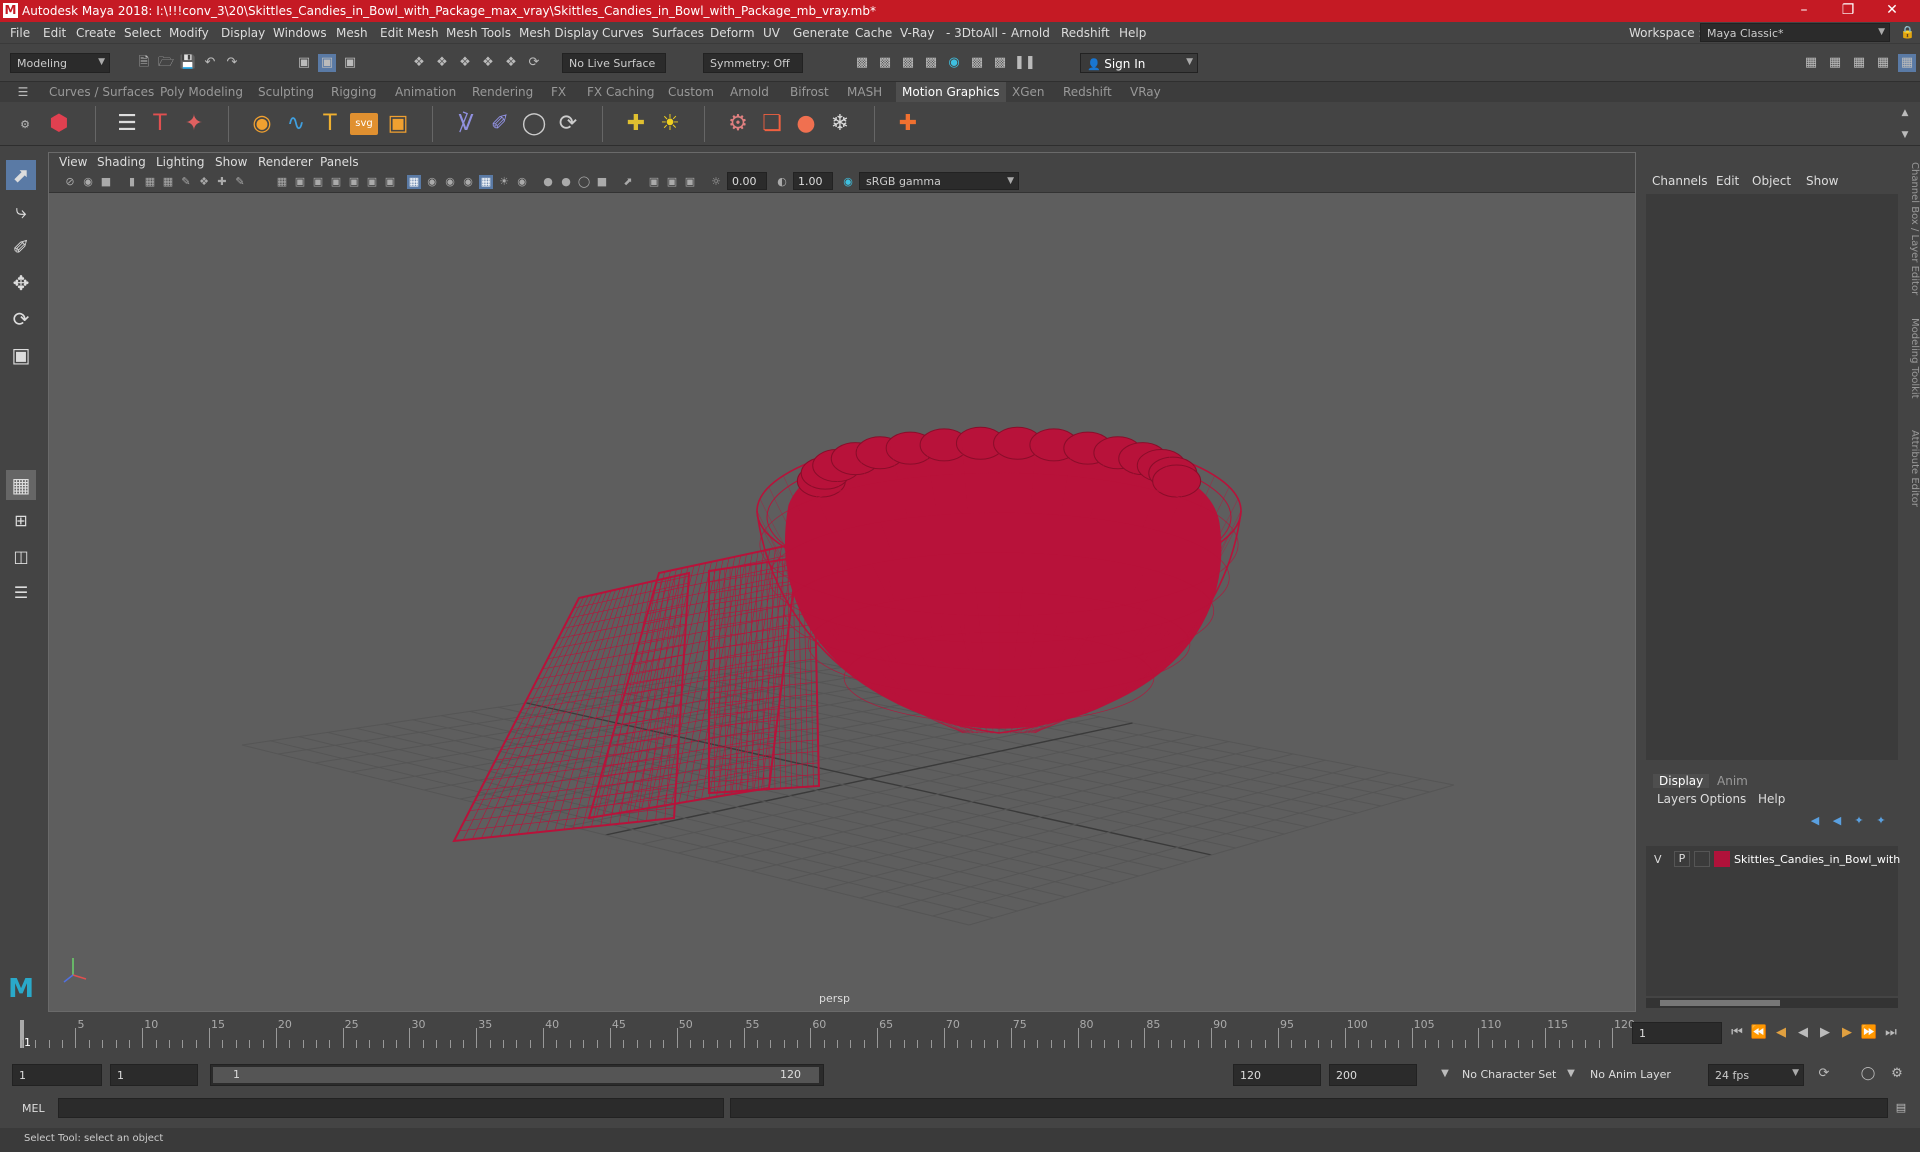 This screenshot has height=1152, width=1920. What do you see at coordinates (409, 33) in the screenshot?
I see `menu-edit-mesh: Edit Mesh` at bounding box center [409, 33].